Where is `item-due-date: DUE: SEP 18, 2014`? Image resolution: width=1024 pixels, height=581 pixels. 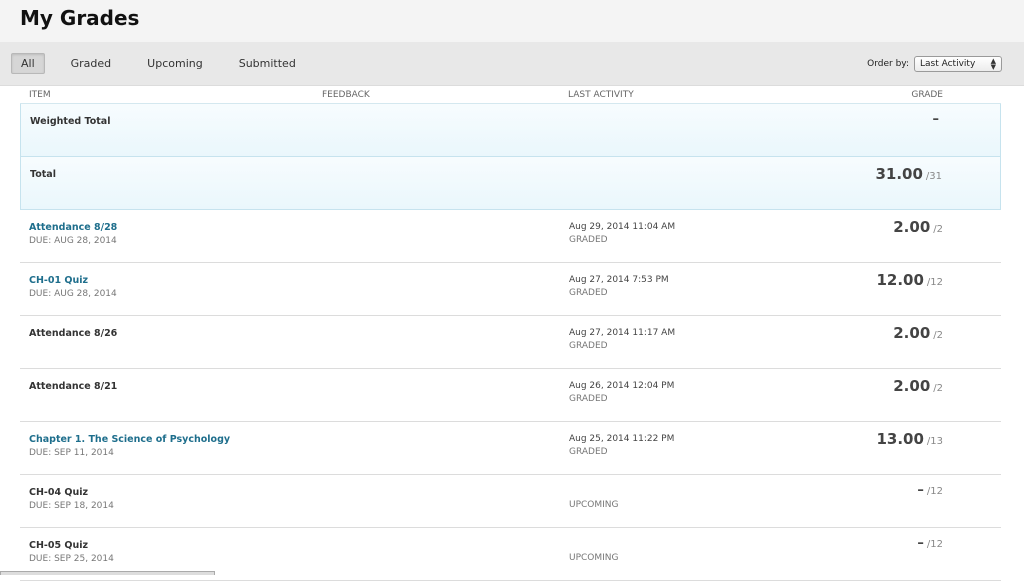 item-due-date: DUE: SEP 18, 2014 is located at coordinates (71, 506).